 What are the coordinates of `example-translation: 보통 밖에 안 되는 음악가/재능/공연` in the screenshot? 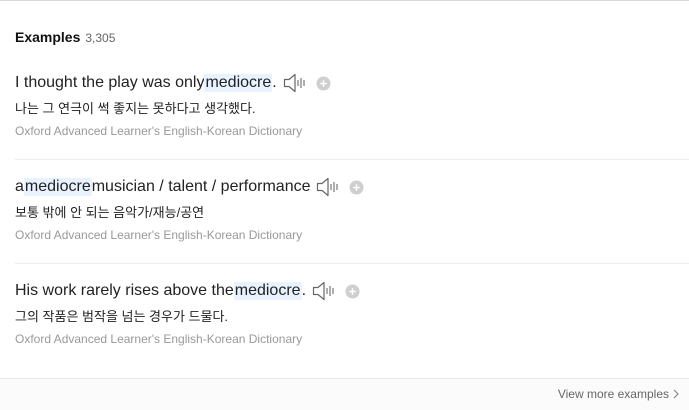 It's located at (110, 212).